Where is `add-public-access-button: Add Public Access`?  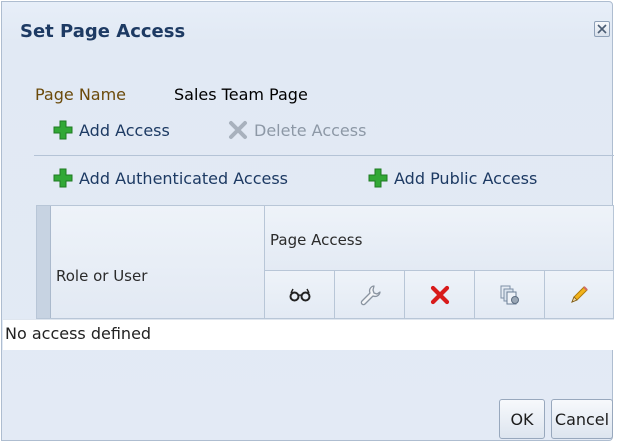
add-public-access-button: Add Public Access is located at coordinates (452, 178).